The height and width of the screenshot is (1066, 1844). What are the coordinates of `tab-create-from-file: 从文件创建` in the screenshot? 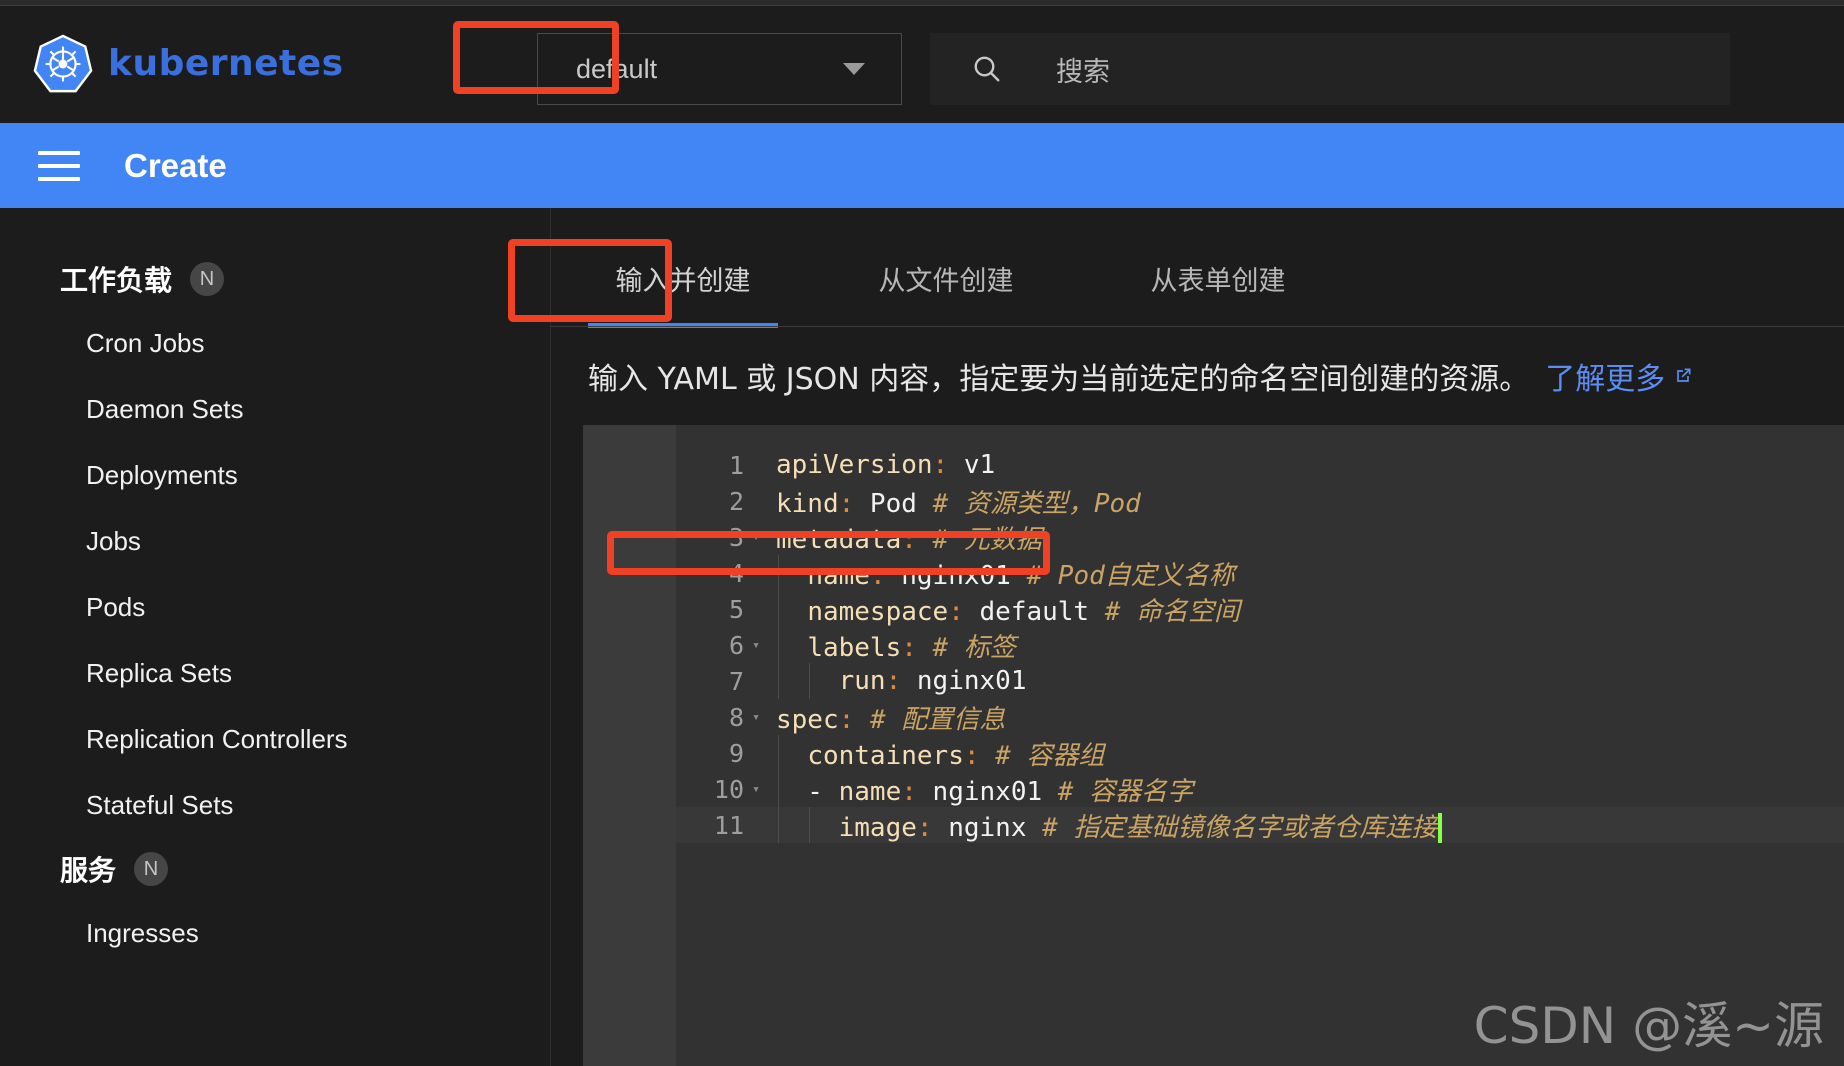 It's located at (946, 278).